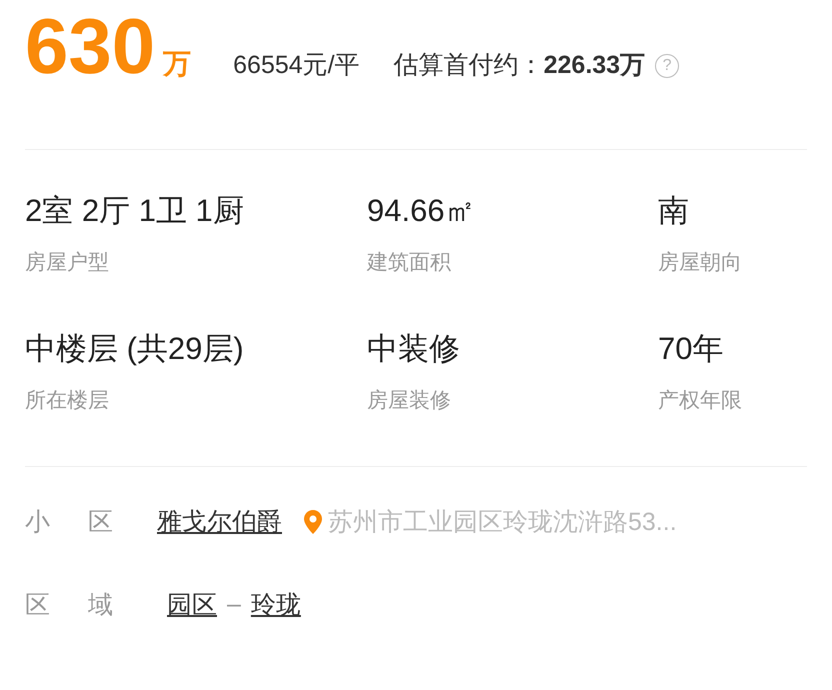 Image resolution: width=832 pixels, height=690 pixels. Describe the element at coordinates (422, 211) in the screenshot. I see `spec-value: 94.66㎡` at that location.